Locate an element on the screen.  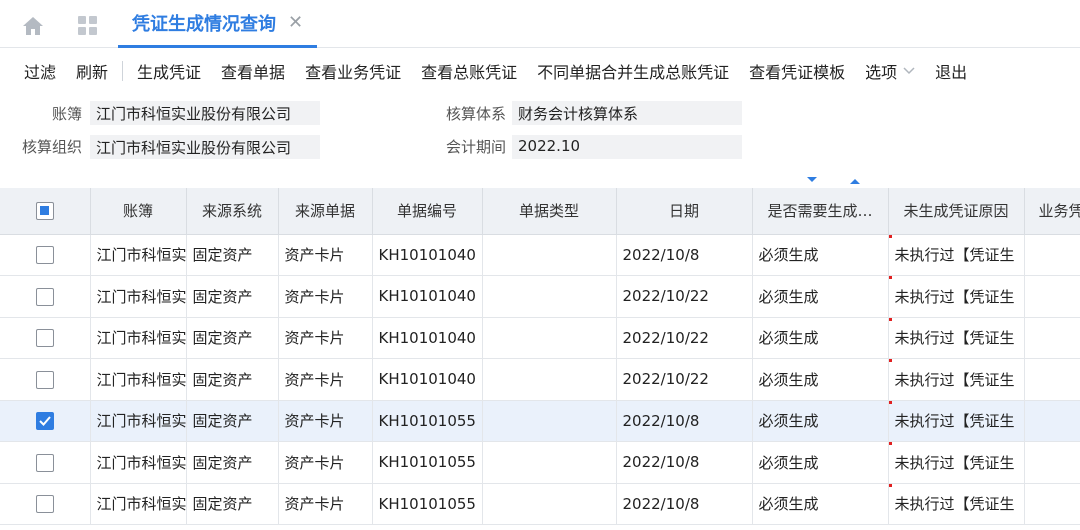
system-label: 核算体系 is located at coordinates (475, 114).